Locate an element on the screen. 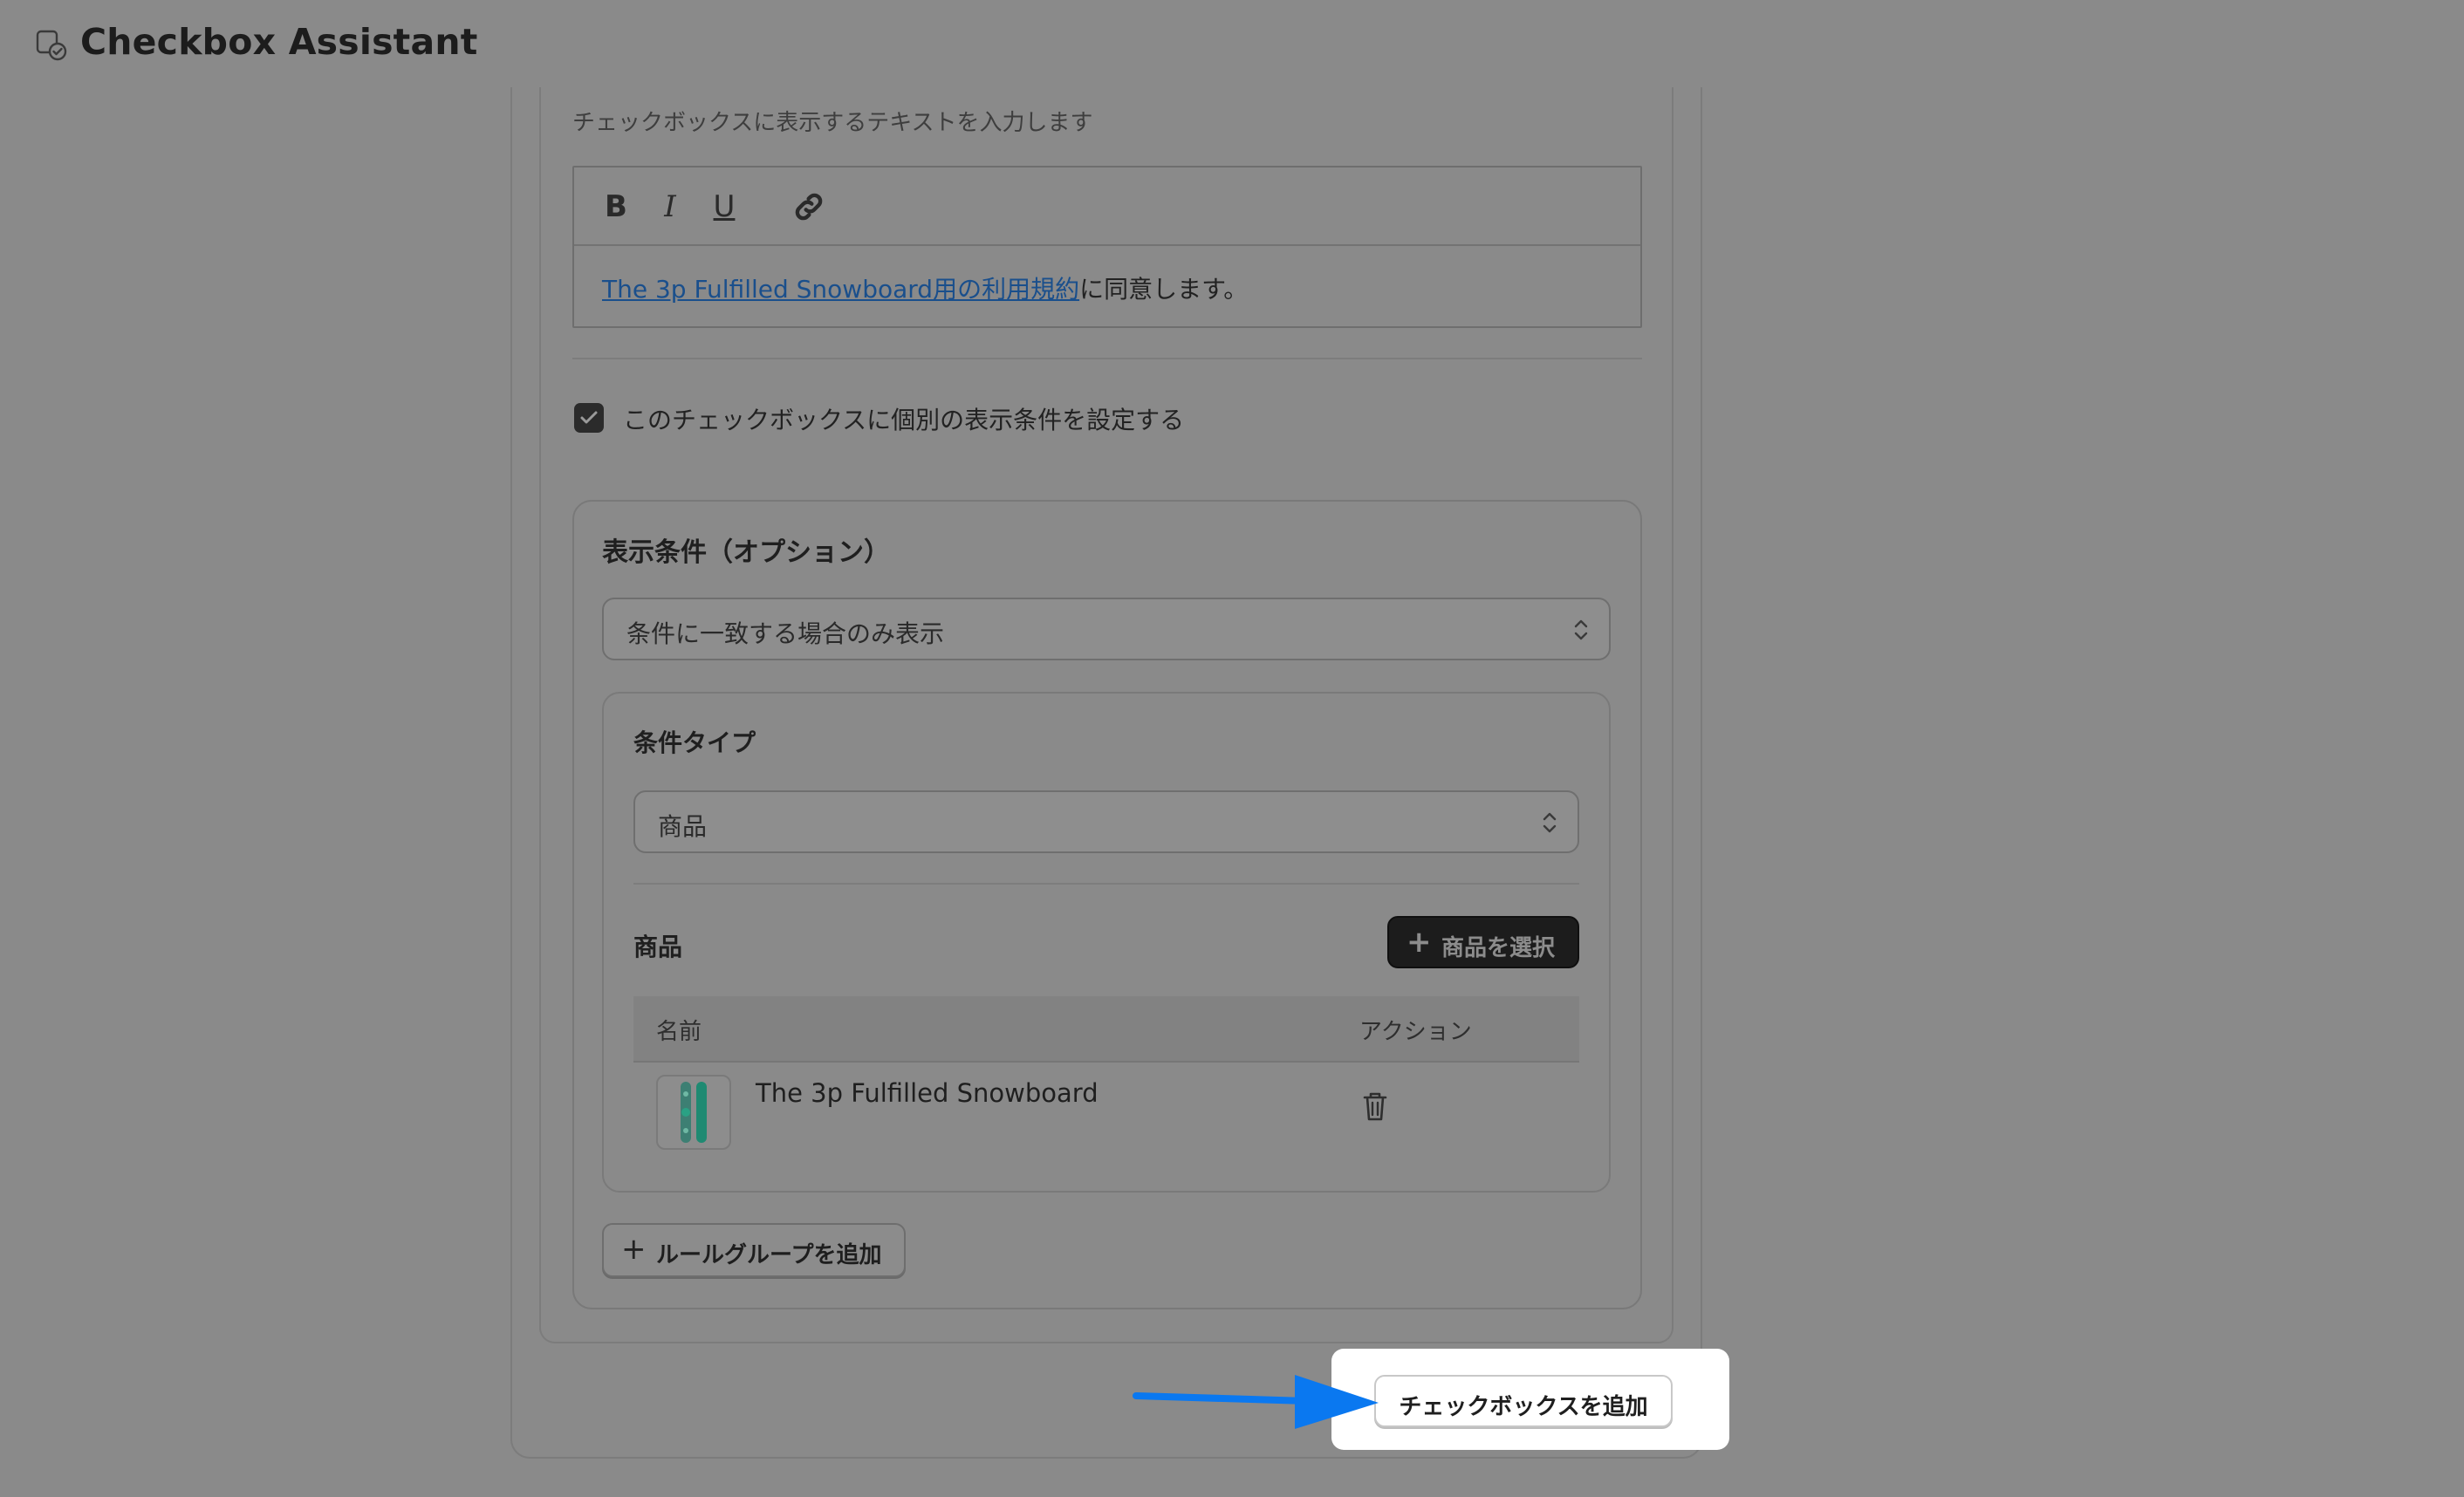 Image resolution: width=2464 pixels, height=1497 pixels. app-header: Checkbox Assistant is located at coordinates (1232, 47).